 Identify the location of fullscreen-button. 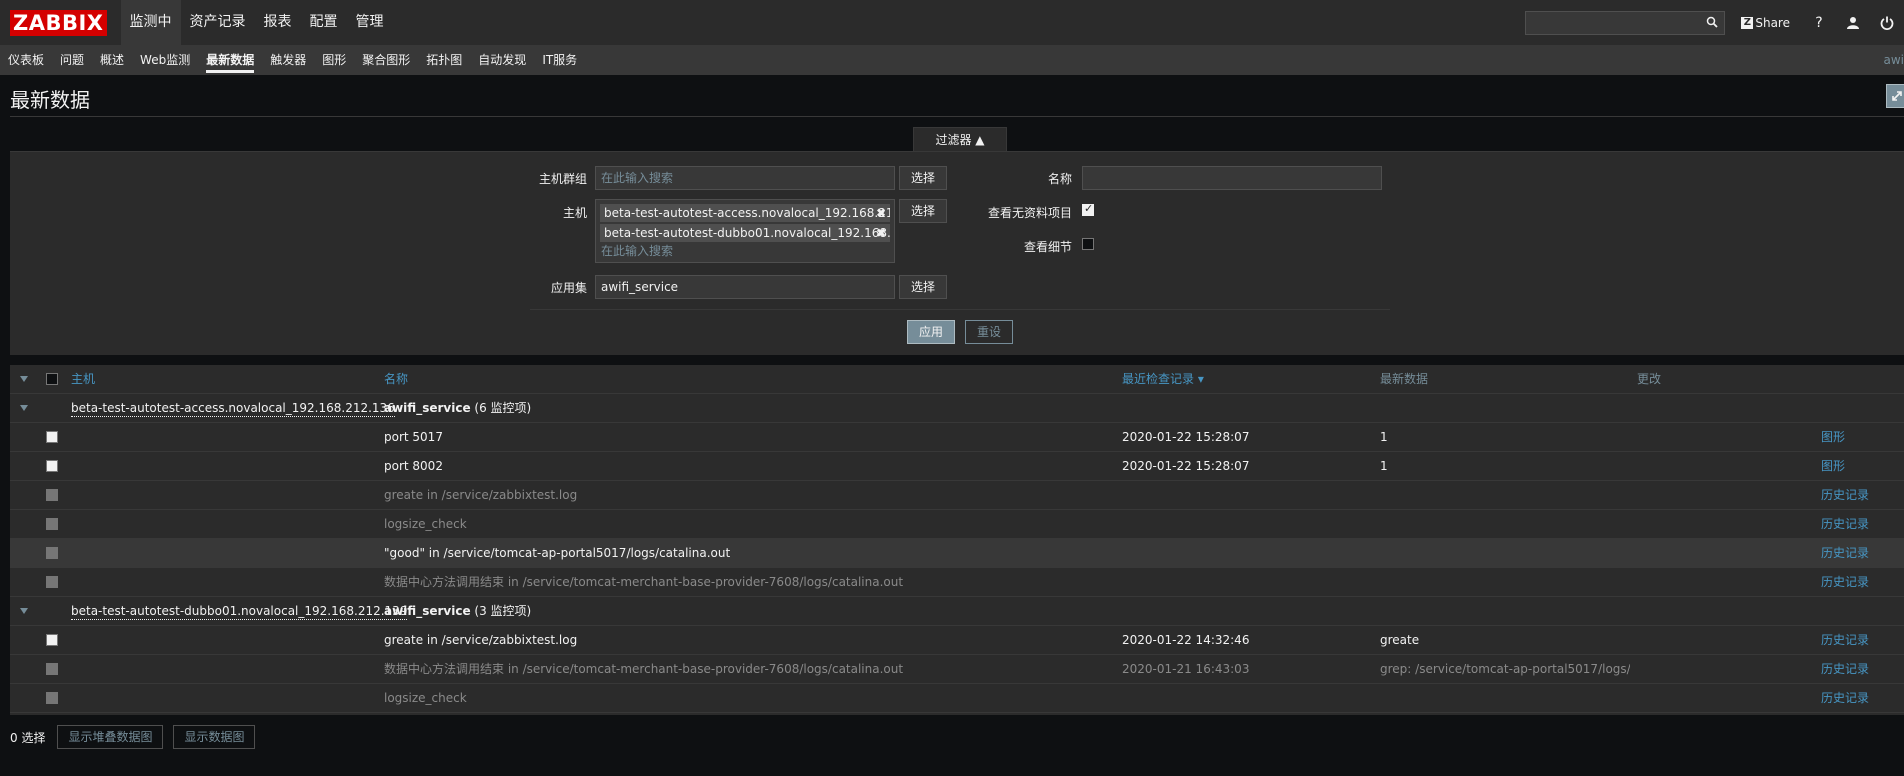
(1895, 96).